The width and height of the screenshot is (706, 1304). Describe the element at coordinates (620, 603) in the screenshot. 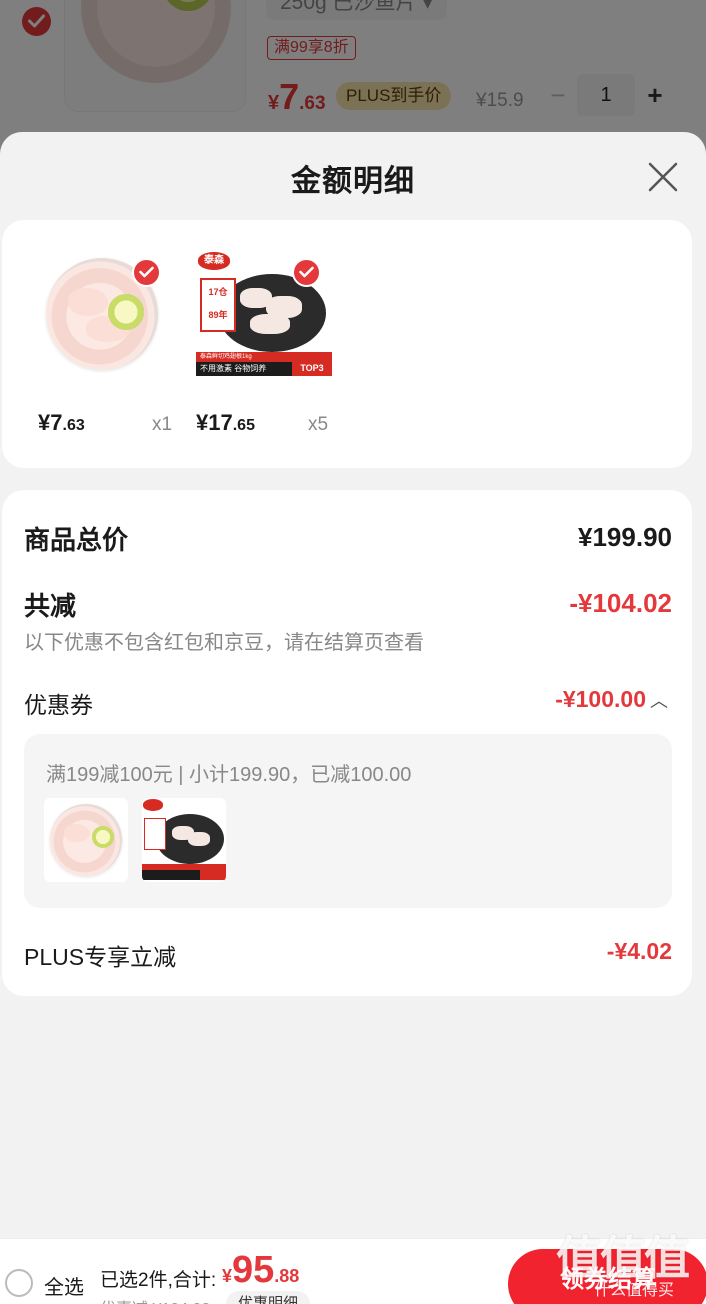

I see `reduce-value: -¥104.02` at that location.